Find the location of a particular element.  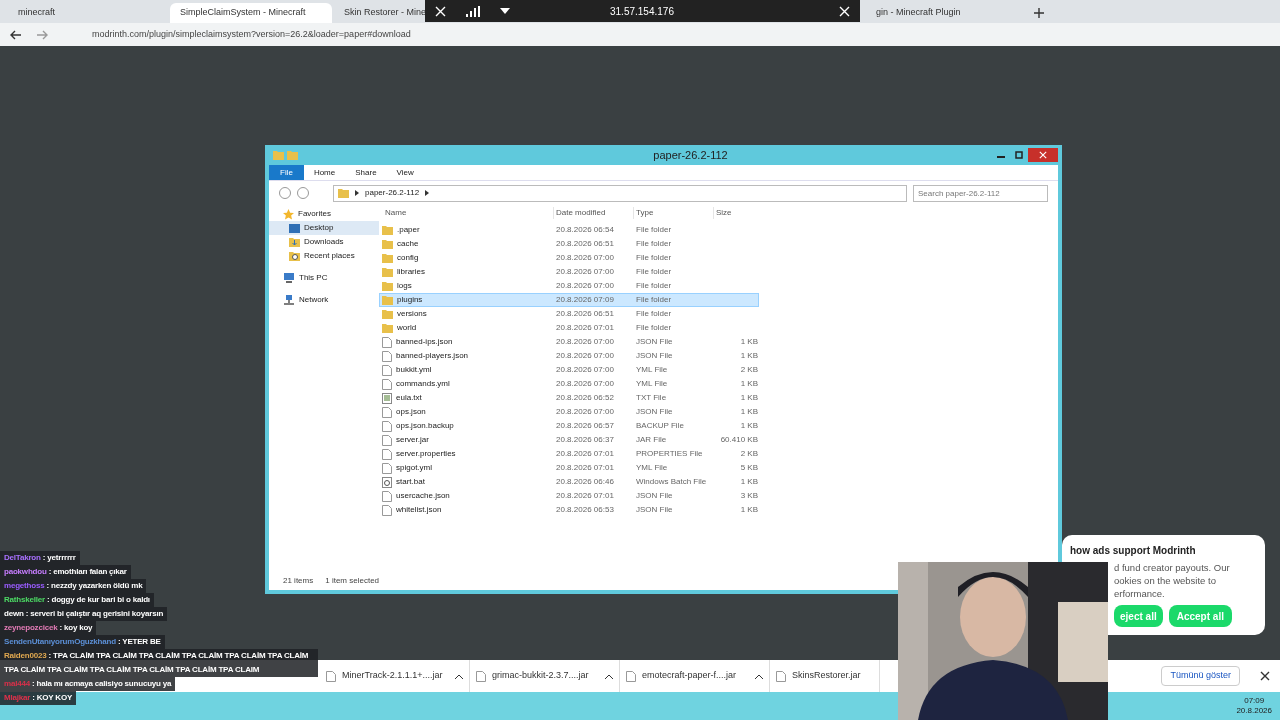

dropdown-icon is located at coordinates (505, 11).